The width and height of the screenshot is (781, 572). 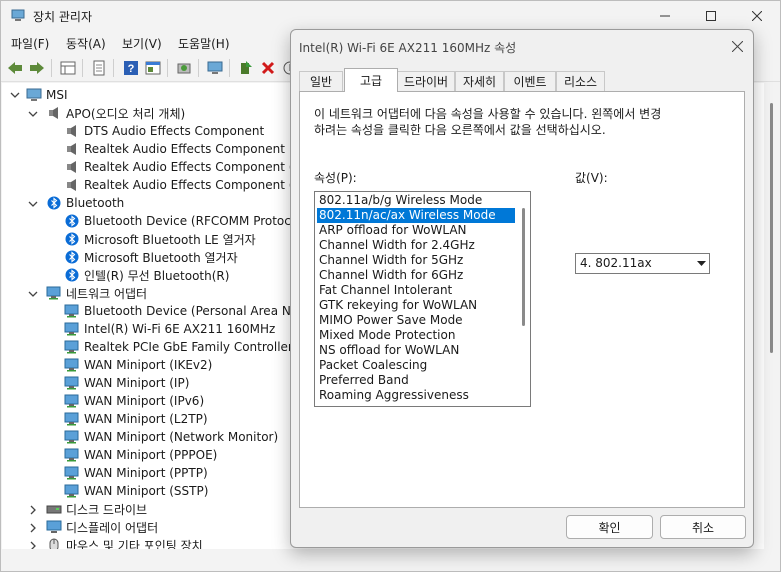 What do you see at coordinates (137, 383) in the screenshot?
I see `tree-row-label: WAN Miniport (IP)` at bounding box center [137, 383].